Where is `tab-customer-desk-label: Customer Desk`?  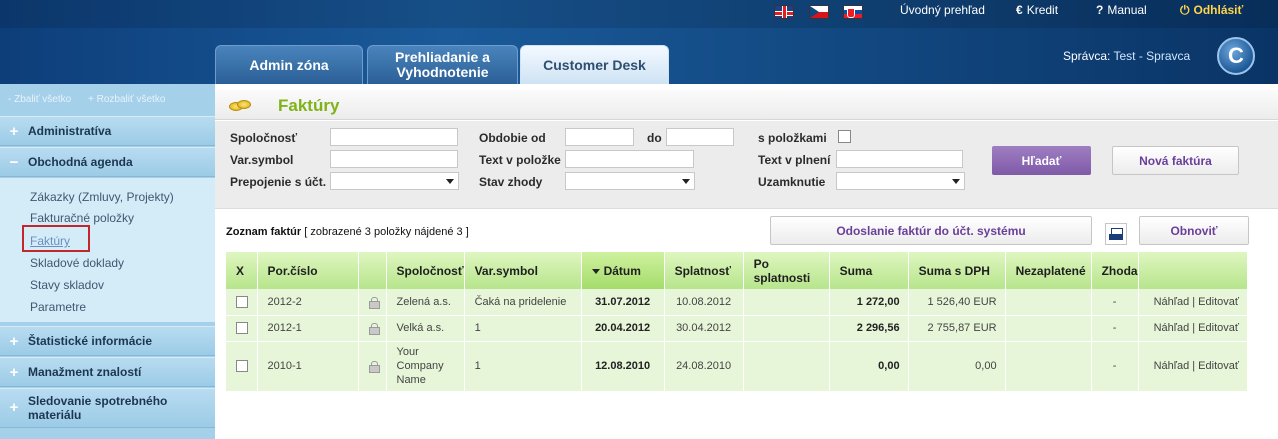
tab-customer-desk-label: Customer Desk is located at coordinates (594, 64).